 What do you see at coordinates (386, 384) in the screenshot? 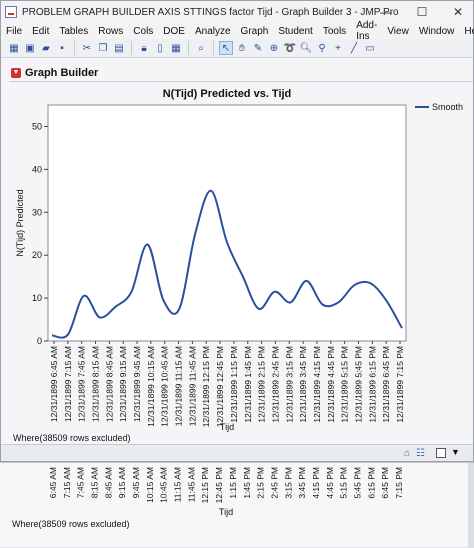
I see `x-tick-label: 12/31/1899 6:45 PM` at bounding box center [386, 384].